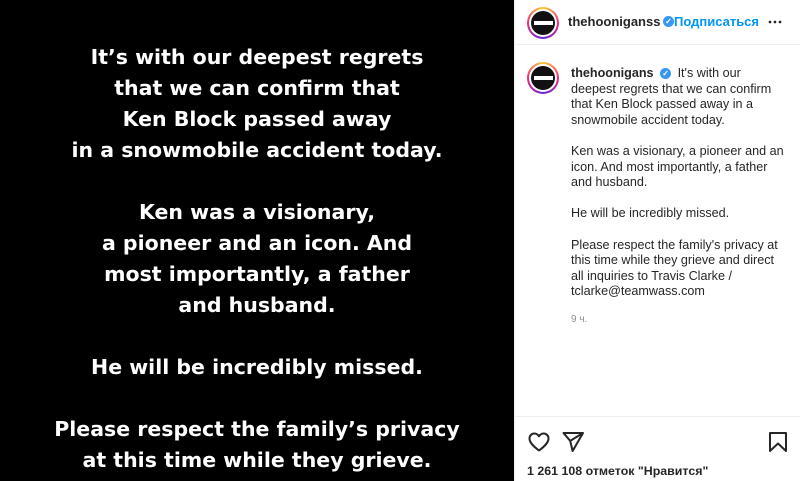 This screenshot has width=800, height=481. I want to click on image-text-line: a pioneer and an icon. And, so click(257, 243).